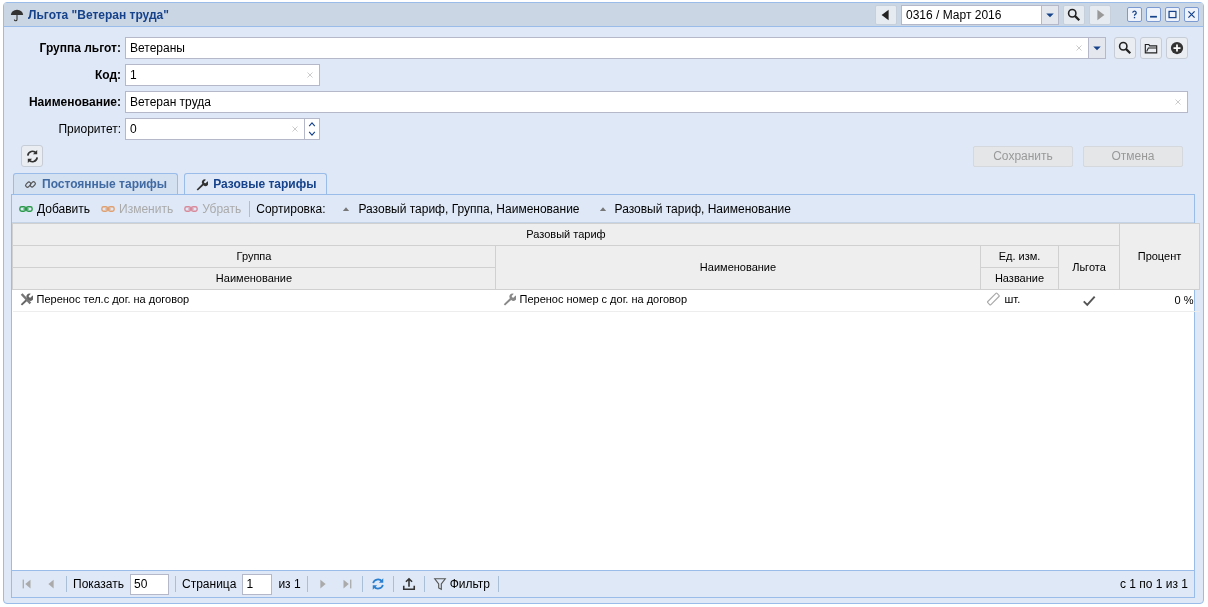 Image resolution: width=1208 pixels, height=607 pixels. Describe the element at coordinates (603, 299) in the screenshot. I see `table-cell-text: Перенос номер с дог. на договор` at that location.